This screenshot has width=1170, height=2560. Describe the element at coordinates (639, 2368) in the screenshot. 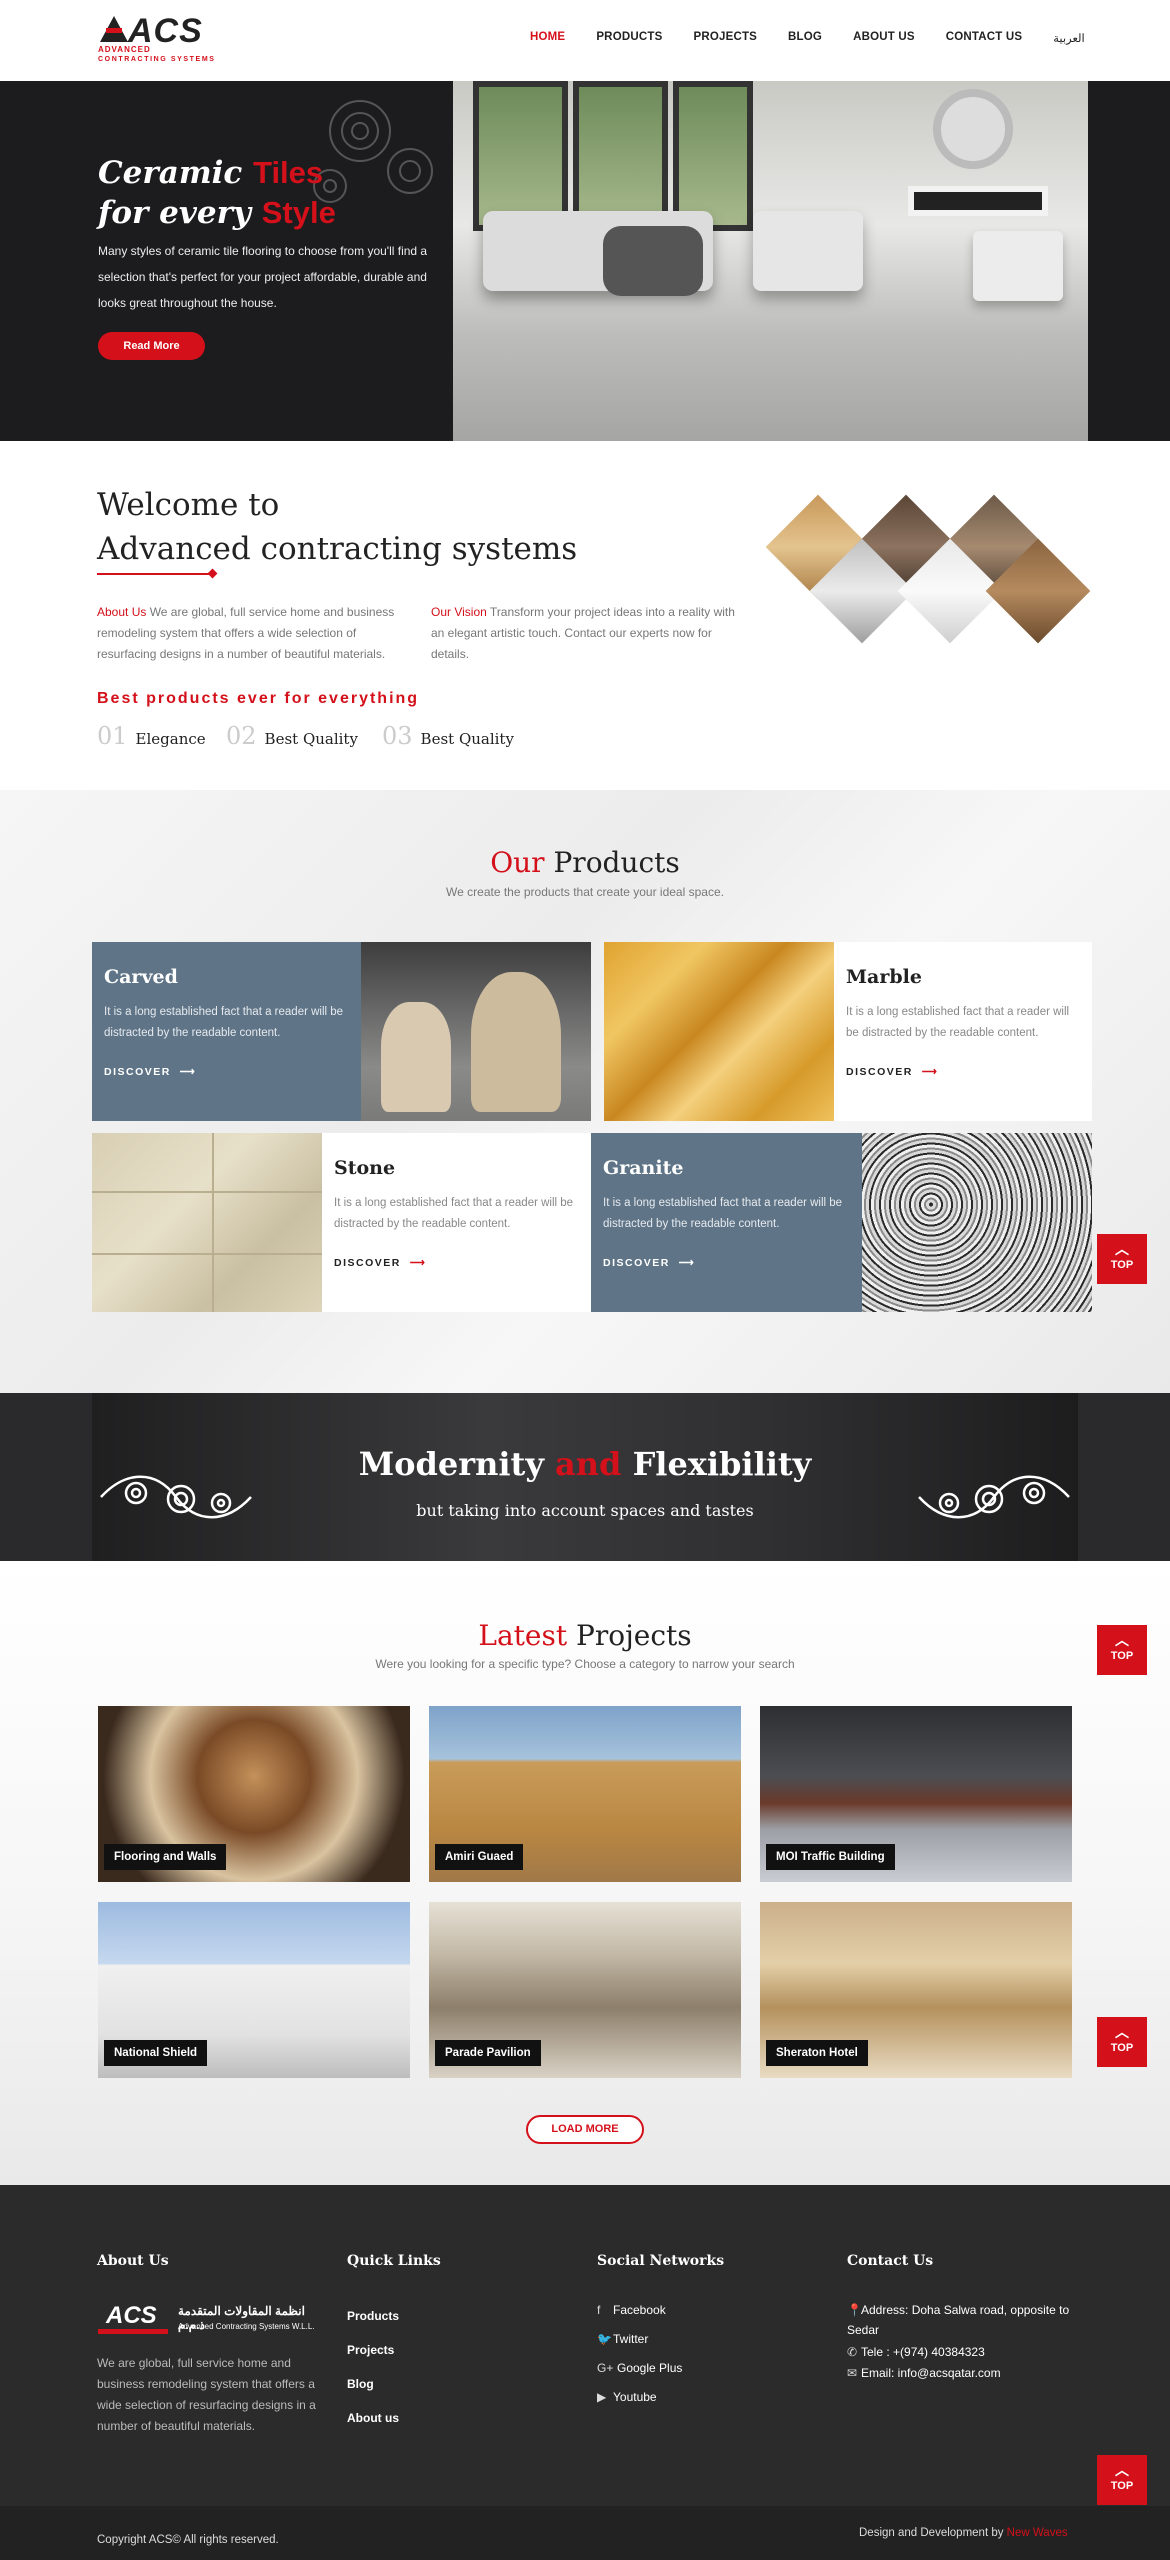

I see `social-google-plus: G+ Google Plus` at that location.